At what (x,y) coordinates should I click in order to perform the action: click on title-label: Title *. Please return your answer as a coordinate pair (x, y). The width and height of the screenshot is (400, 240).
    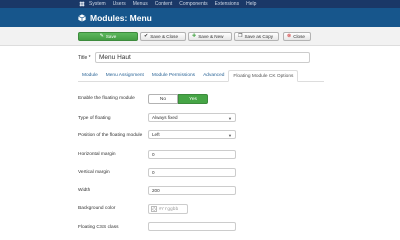
    Looking at the image, I should click on (84, 58).